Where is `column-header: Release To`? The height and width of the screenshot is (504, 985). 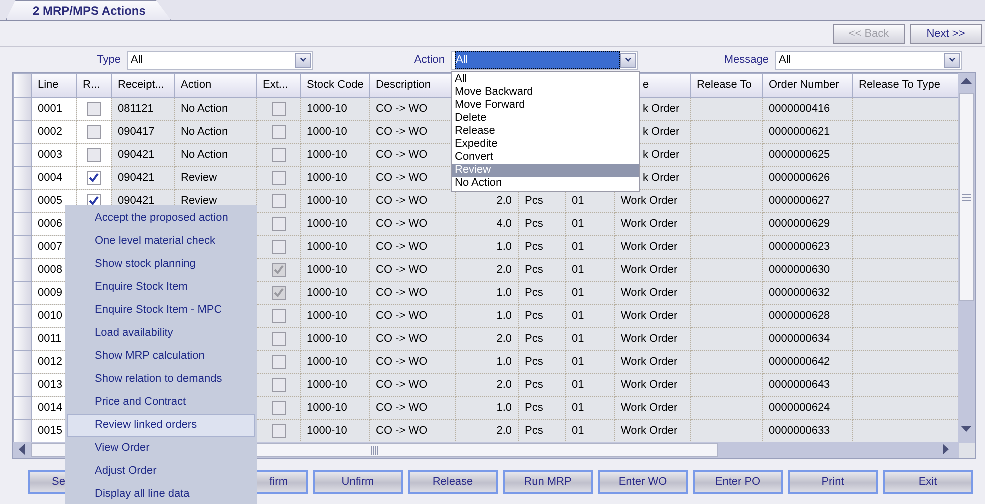
column-header: Release To is located at coordinates (726, 86).